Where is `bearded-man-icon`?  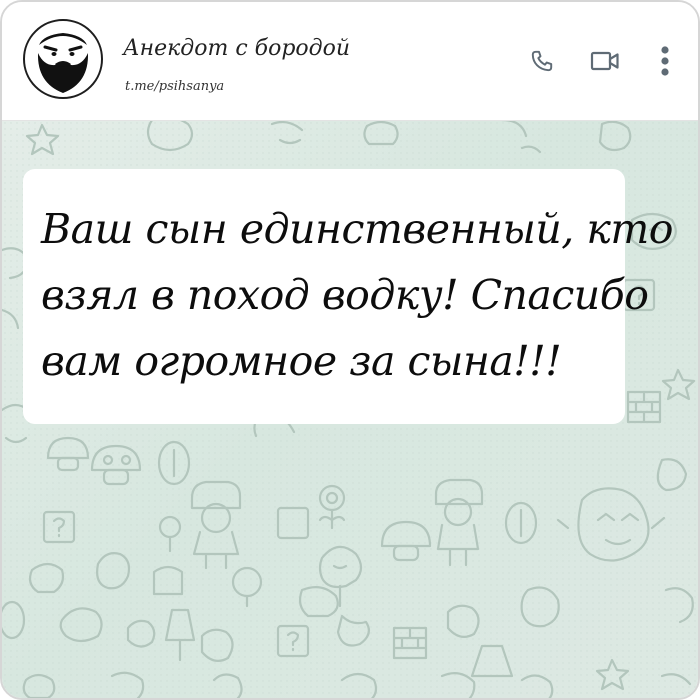 bearded-man-icon is located at coordinates (63, 63).